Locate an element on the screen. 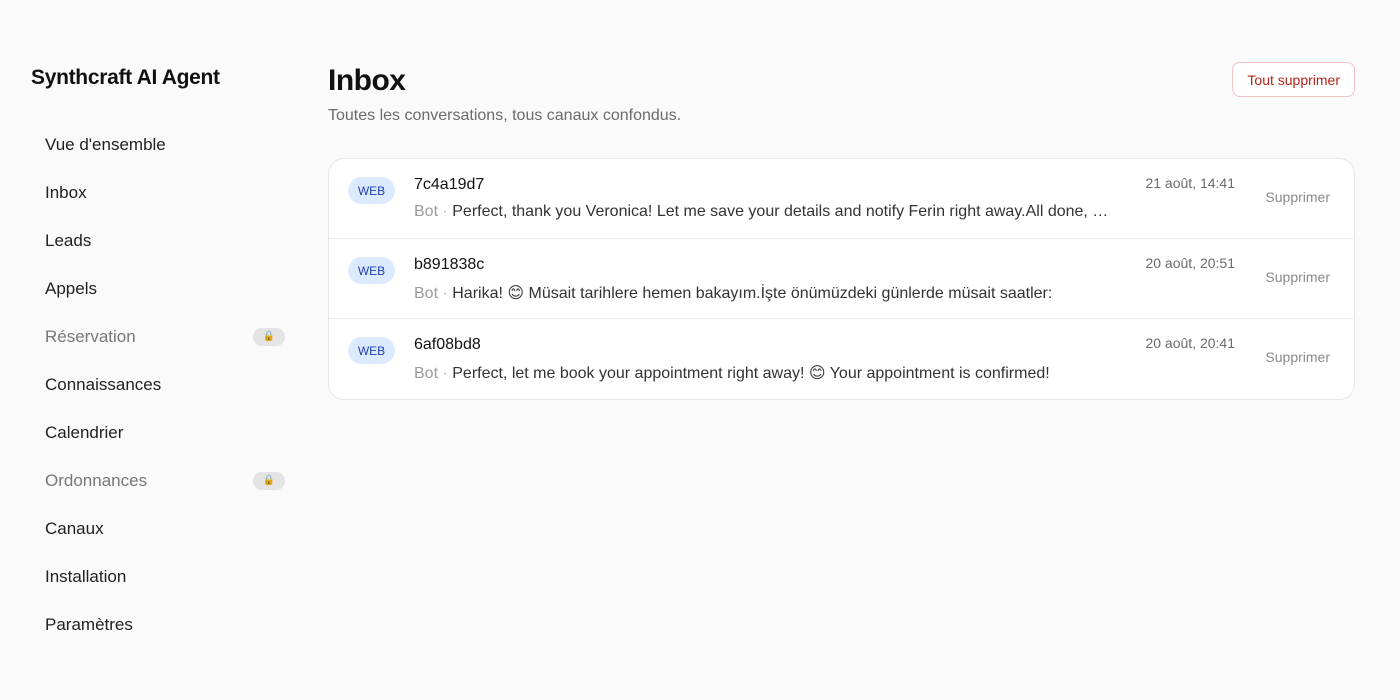 This screenshot has width=1400, height=700. sidebar-item-channels: Canaux is located at coordinates (165, 529).